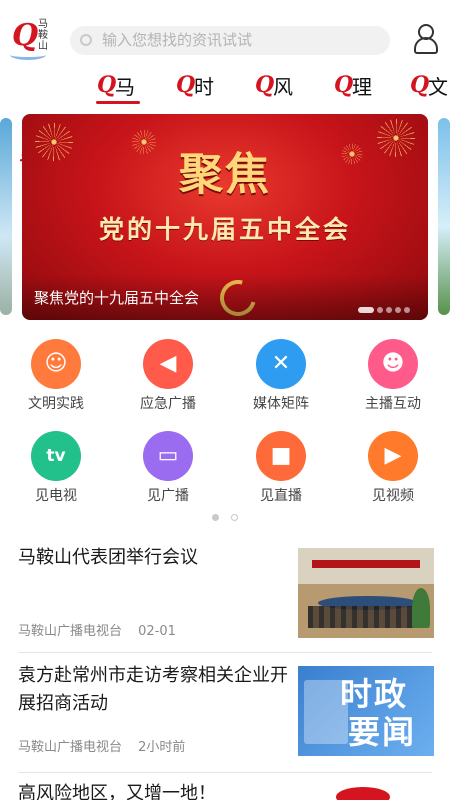  What do you see at coordinates (204, 87) in the screenshot?
I see `tab-label: 时` at bounding box center [204, 87].